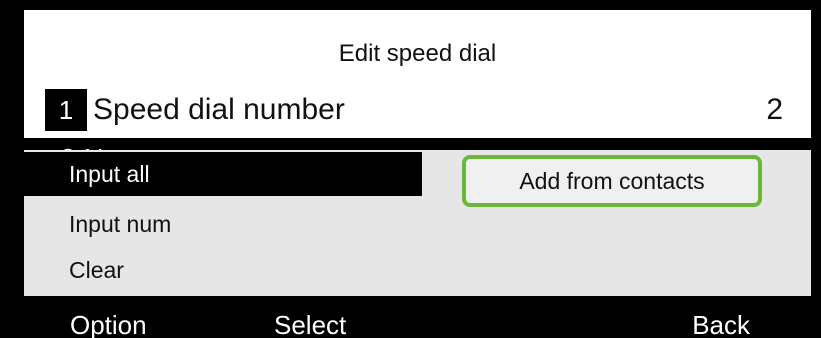 This screenshot has height=338, width=821. Describe the element at coordinates (410, 317) in the screenshot. I see `softkey-bar: Option Select Back` at that location.